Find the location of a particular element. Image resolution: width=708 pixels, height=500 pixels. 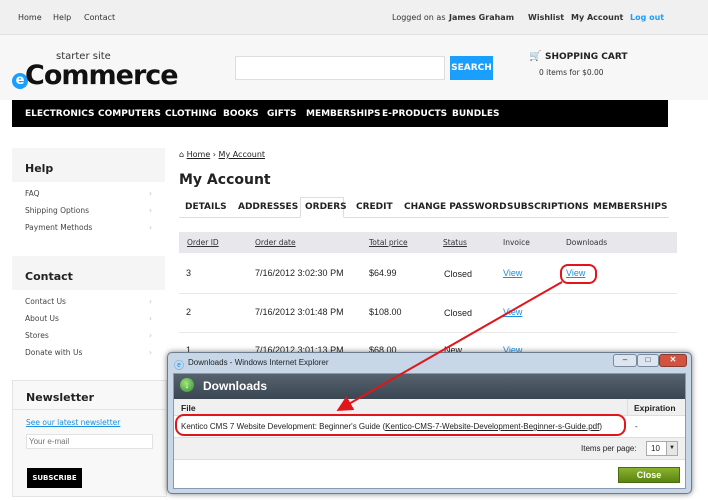

highlight-view-link is located at coordinates (578, 274).